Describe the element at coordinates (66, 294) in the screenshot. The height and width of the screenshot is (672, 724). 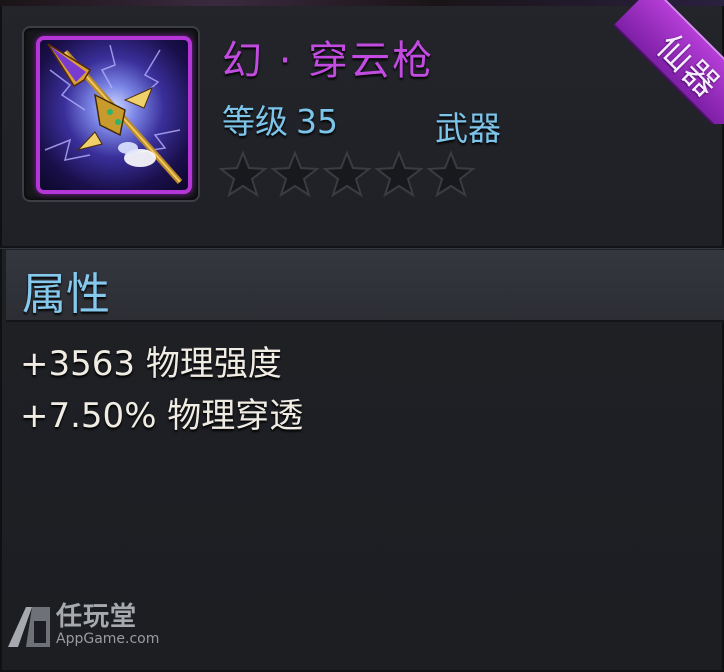
I see `attributes-title: 属性` at that location.